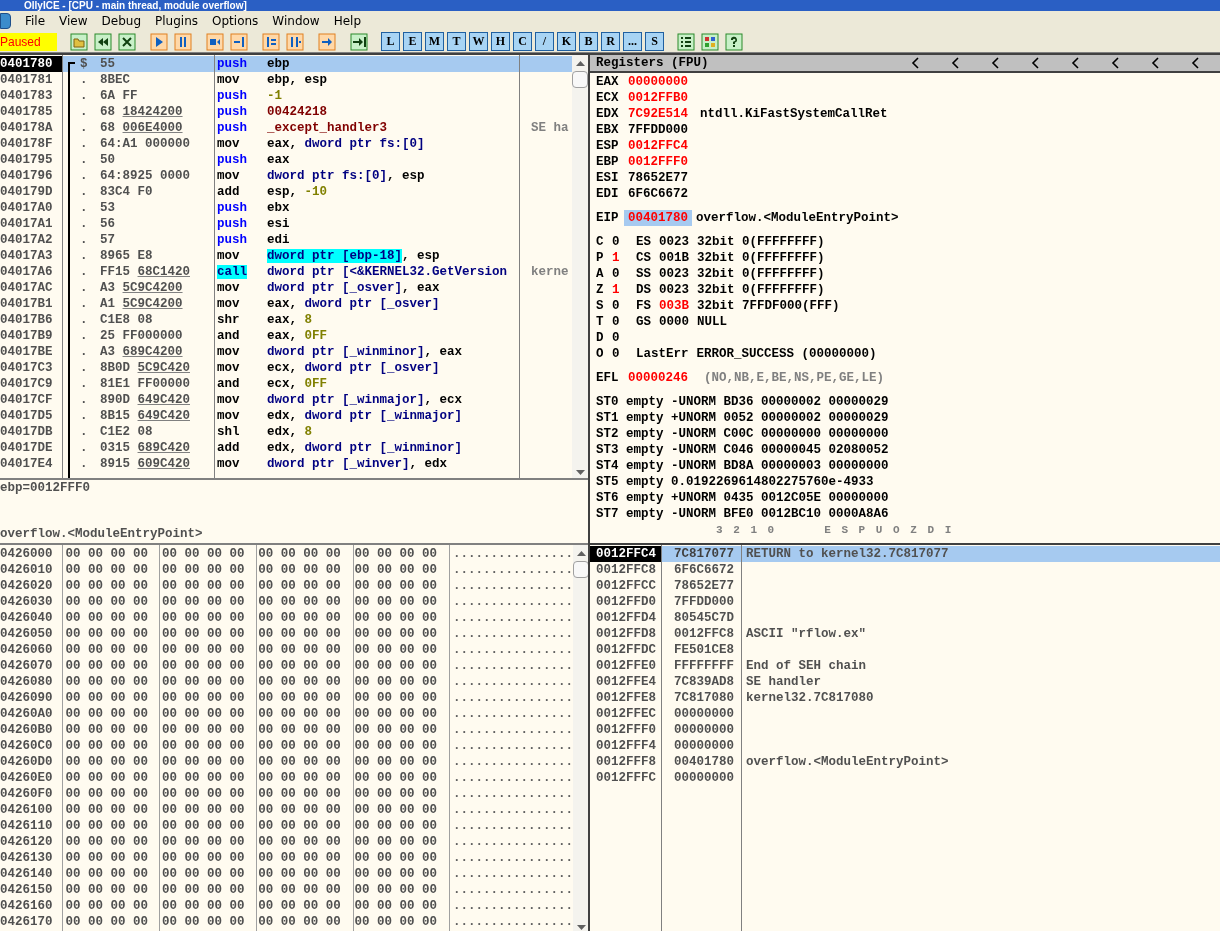  I want to click on comment-text: kernel32.7C817080, so click(809, 698).